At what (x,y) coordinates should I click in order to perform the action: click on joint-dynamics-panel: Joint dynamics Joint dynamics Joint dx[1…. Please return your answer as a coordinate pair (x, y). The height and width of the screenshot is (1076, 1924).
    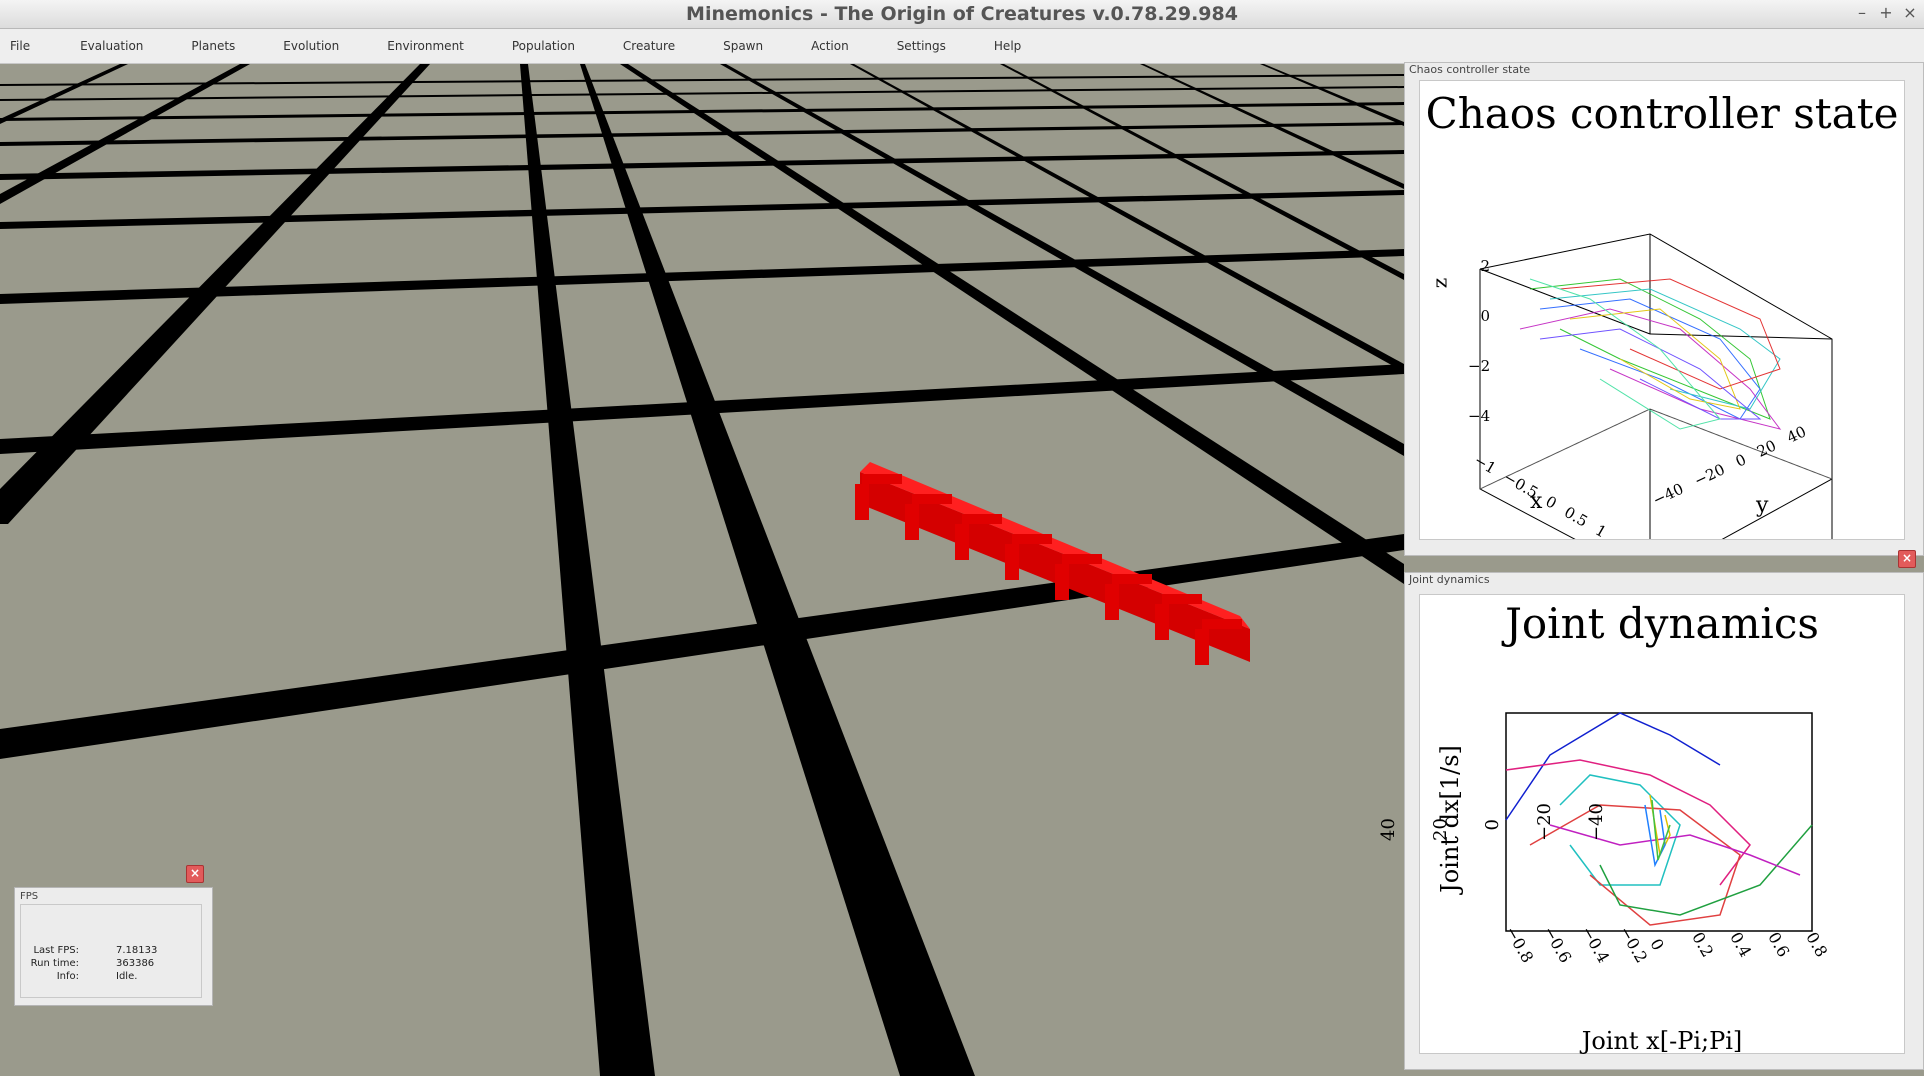
    Looking at the image, I should click on (1651, 821).